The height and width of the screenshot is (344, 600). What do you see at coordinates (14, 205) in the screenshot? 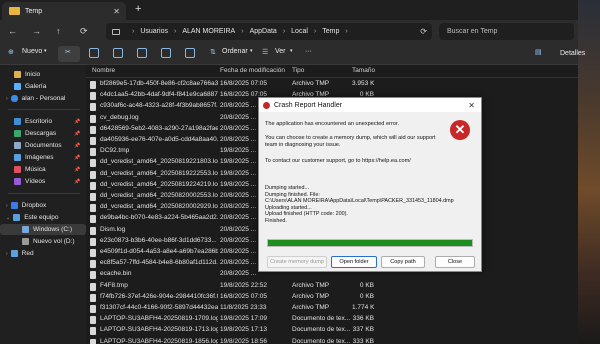
I see `dropbox-icon` at bounding box center [14, 205].